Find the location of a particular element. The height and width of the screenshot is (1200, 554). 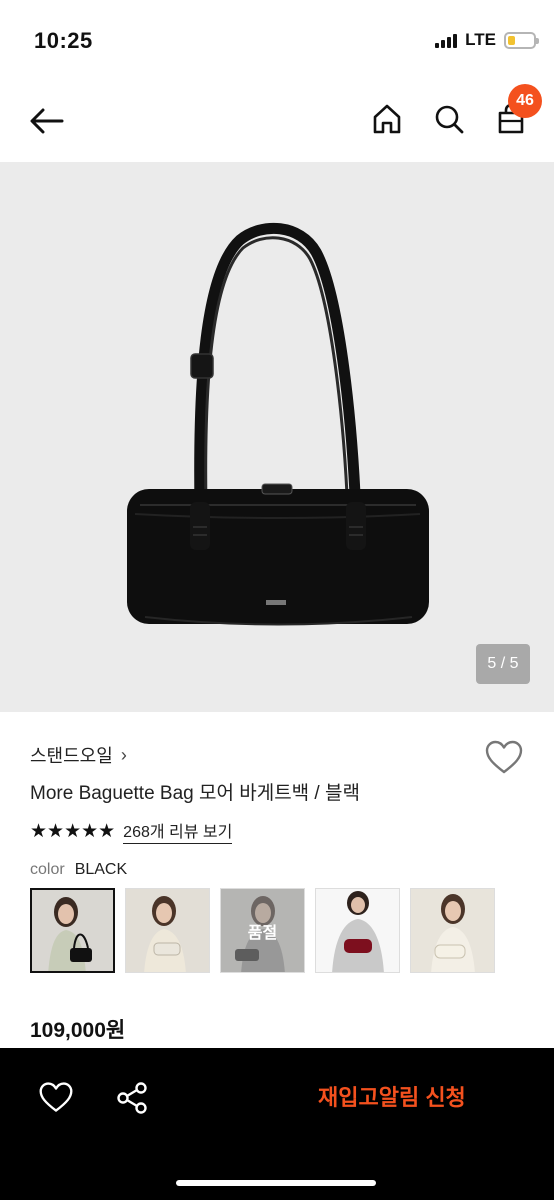

network-label: LTE is located at coordinates (480, 39).